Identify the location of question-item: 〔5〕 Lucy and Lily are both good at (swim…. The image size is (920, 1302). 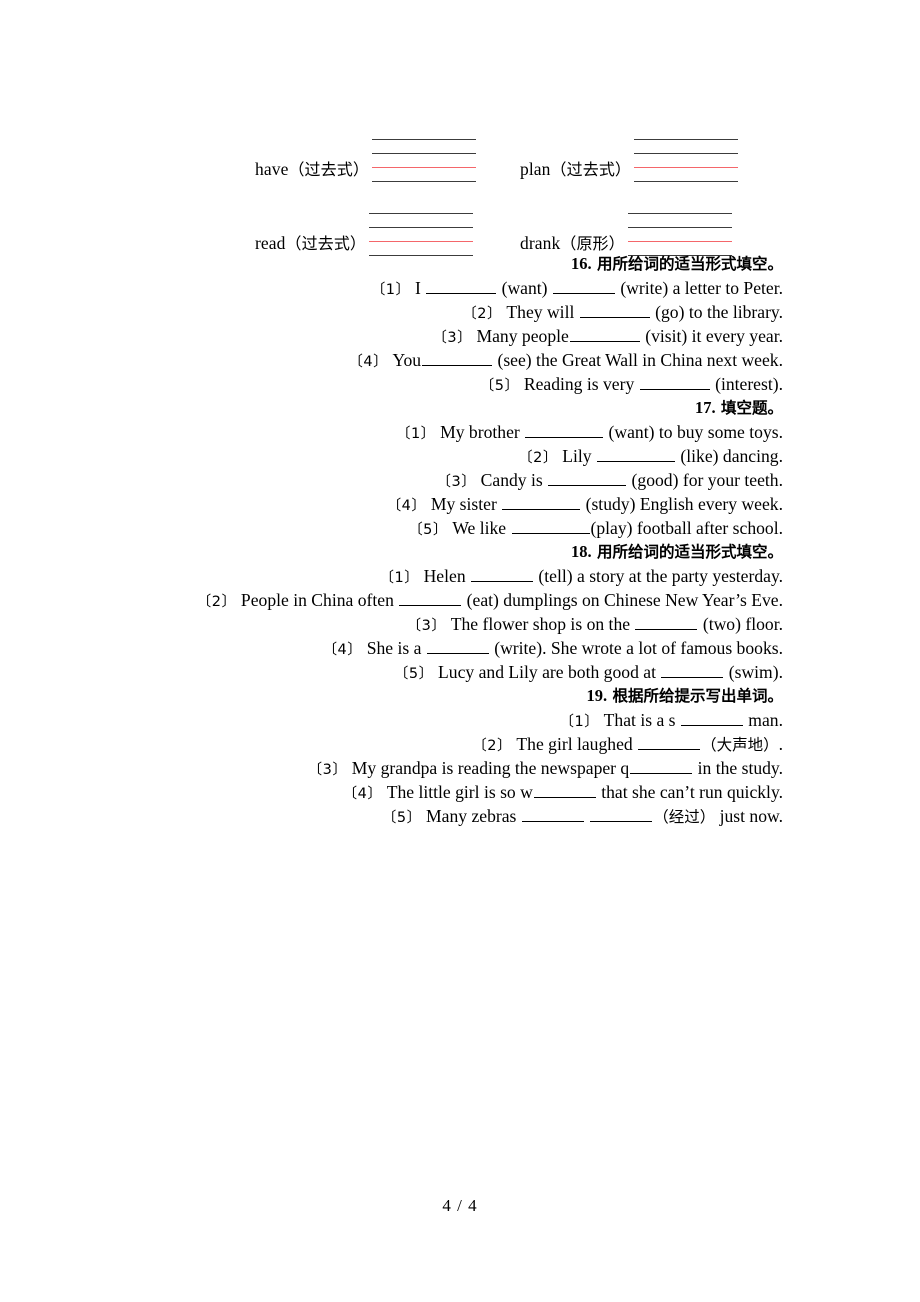
(459, 672).